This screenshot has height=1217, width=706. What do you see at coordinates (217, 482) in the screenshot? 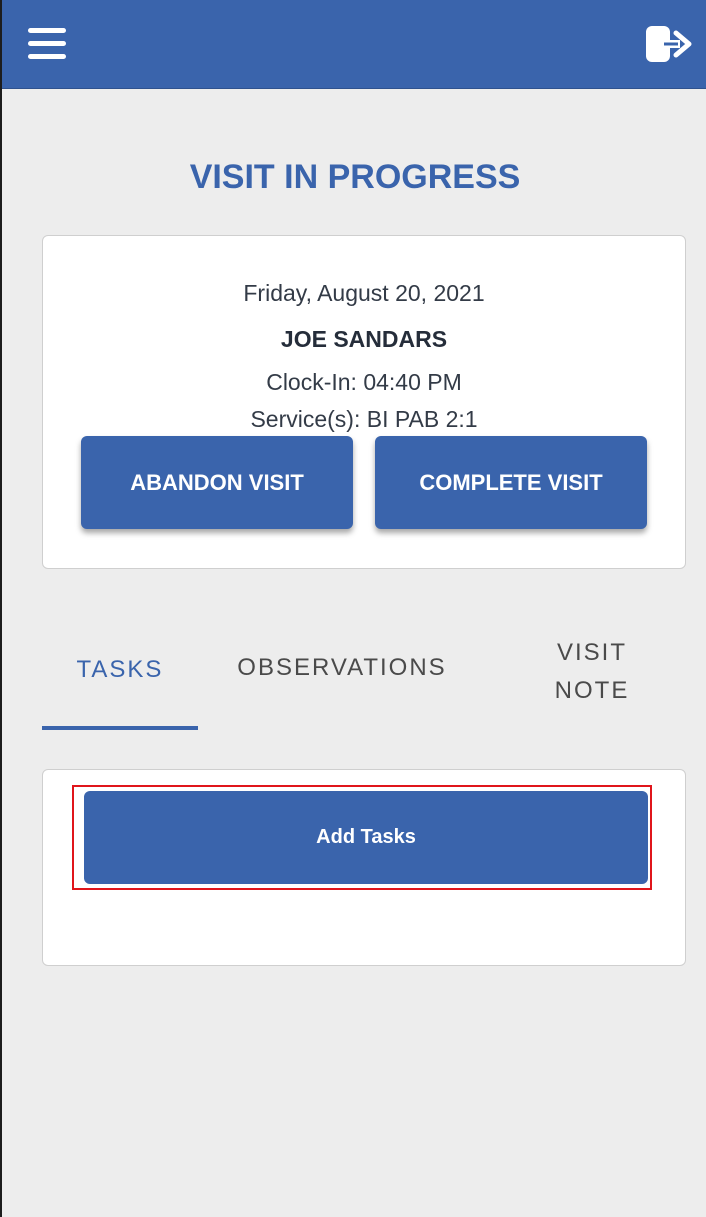
I see `abandon-visit-button: ABANDON VISIT` at bounding box center [217, 482].